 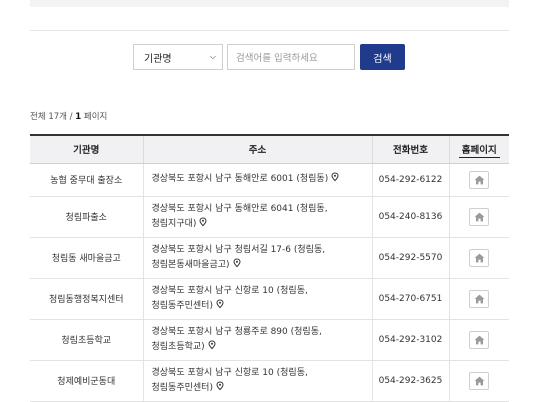 What do you see at coordinates (277, 58) in the screenshot?
I see `search-input-placeholder: 검색어를 입력하세요` at bounding box center [277, 58].